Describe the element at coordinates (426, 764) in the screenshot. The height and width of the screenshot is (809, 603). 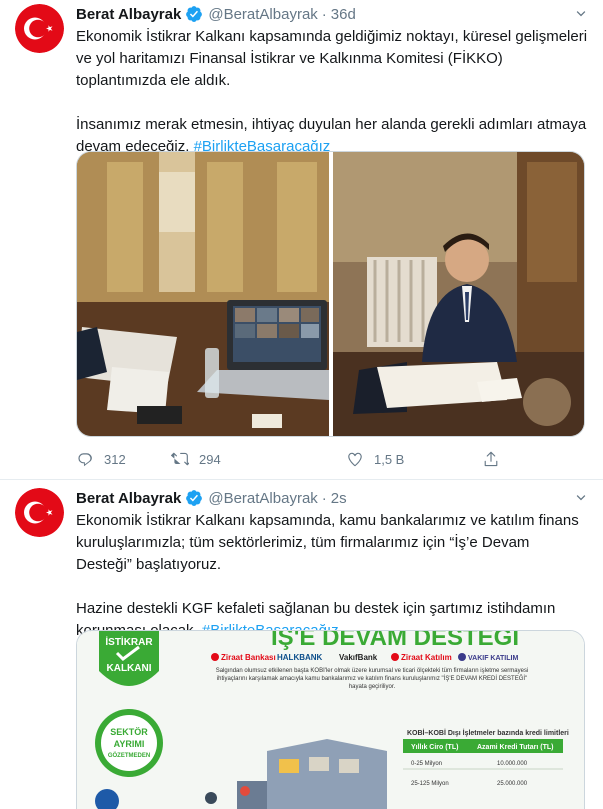
I see `table-cell-0-0: 0-25 Milyon` at that location.